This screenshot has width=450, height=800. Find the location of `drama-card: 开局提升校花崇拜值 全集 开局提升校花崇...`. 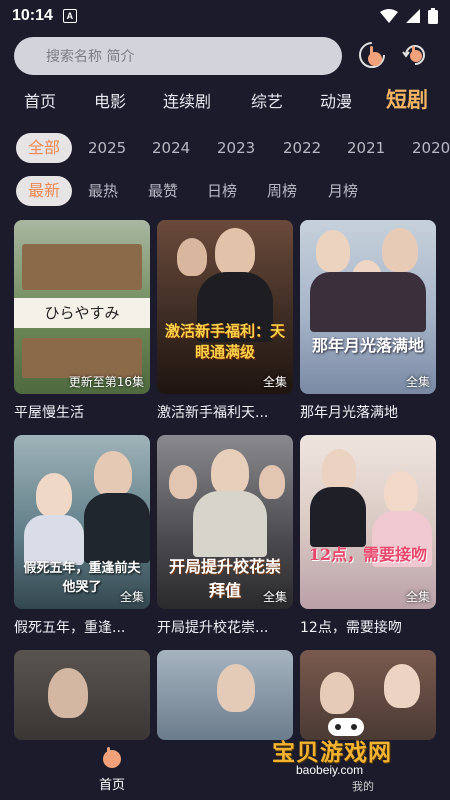

drama-card: 开局提升校花崇拜值 全集 开局提升校花崇... is located at coordinates (225, 536).